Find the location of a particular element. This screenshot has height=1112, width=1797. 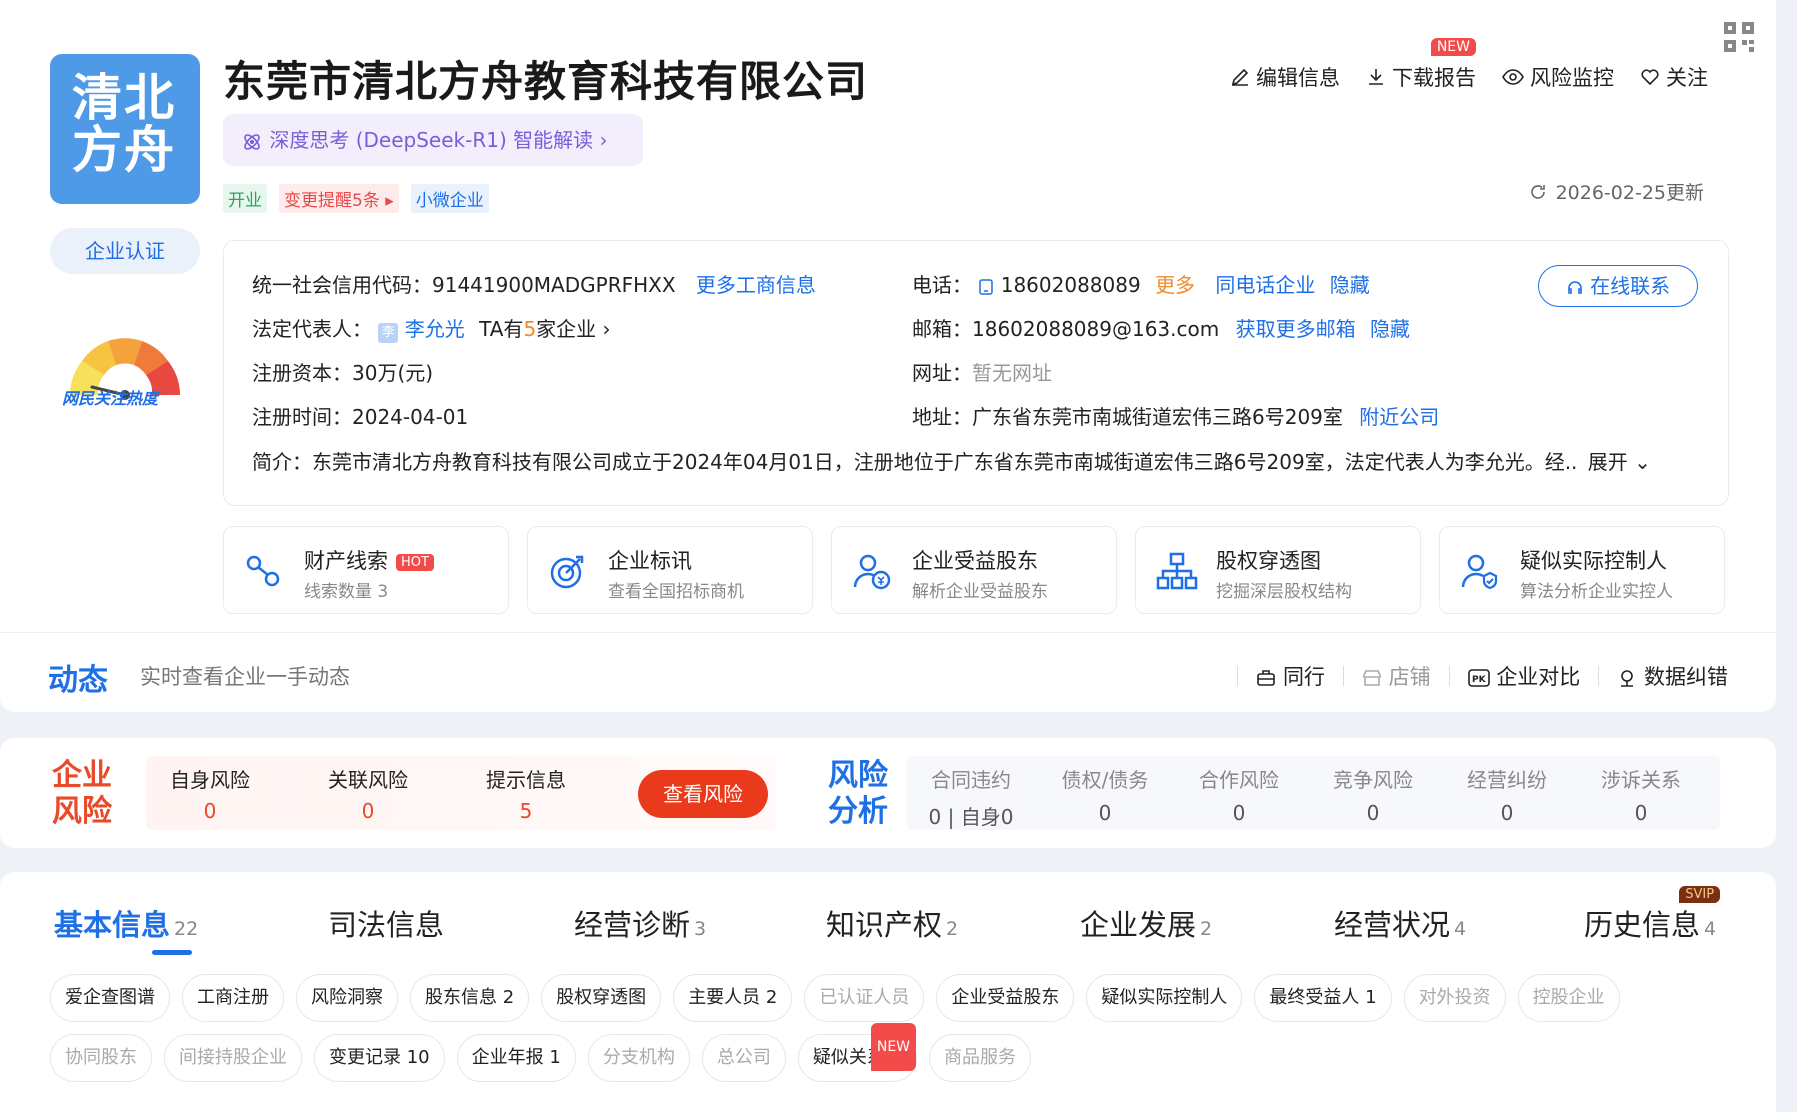

legal-rep-name-link: 李允光 is located at coordinates (435, 329).